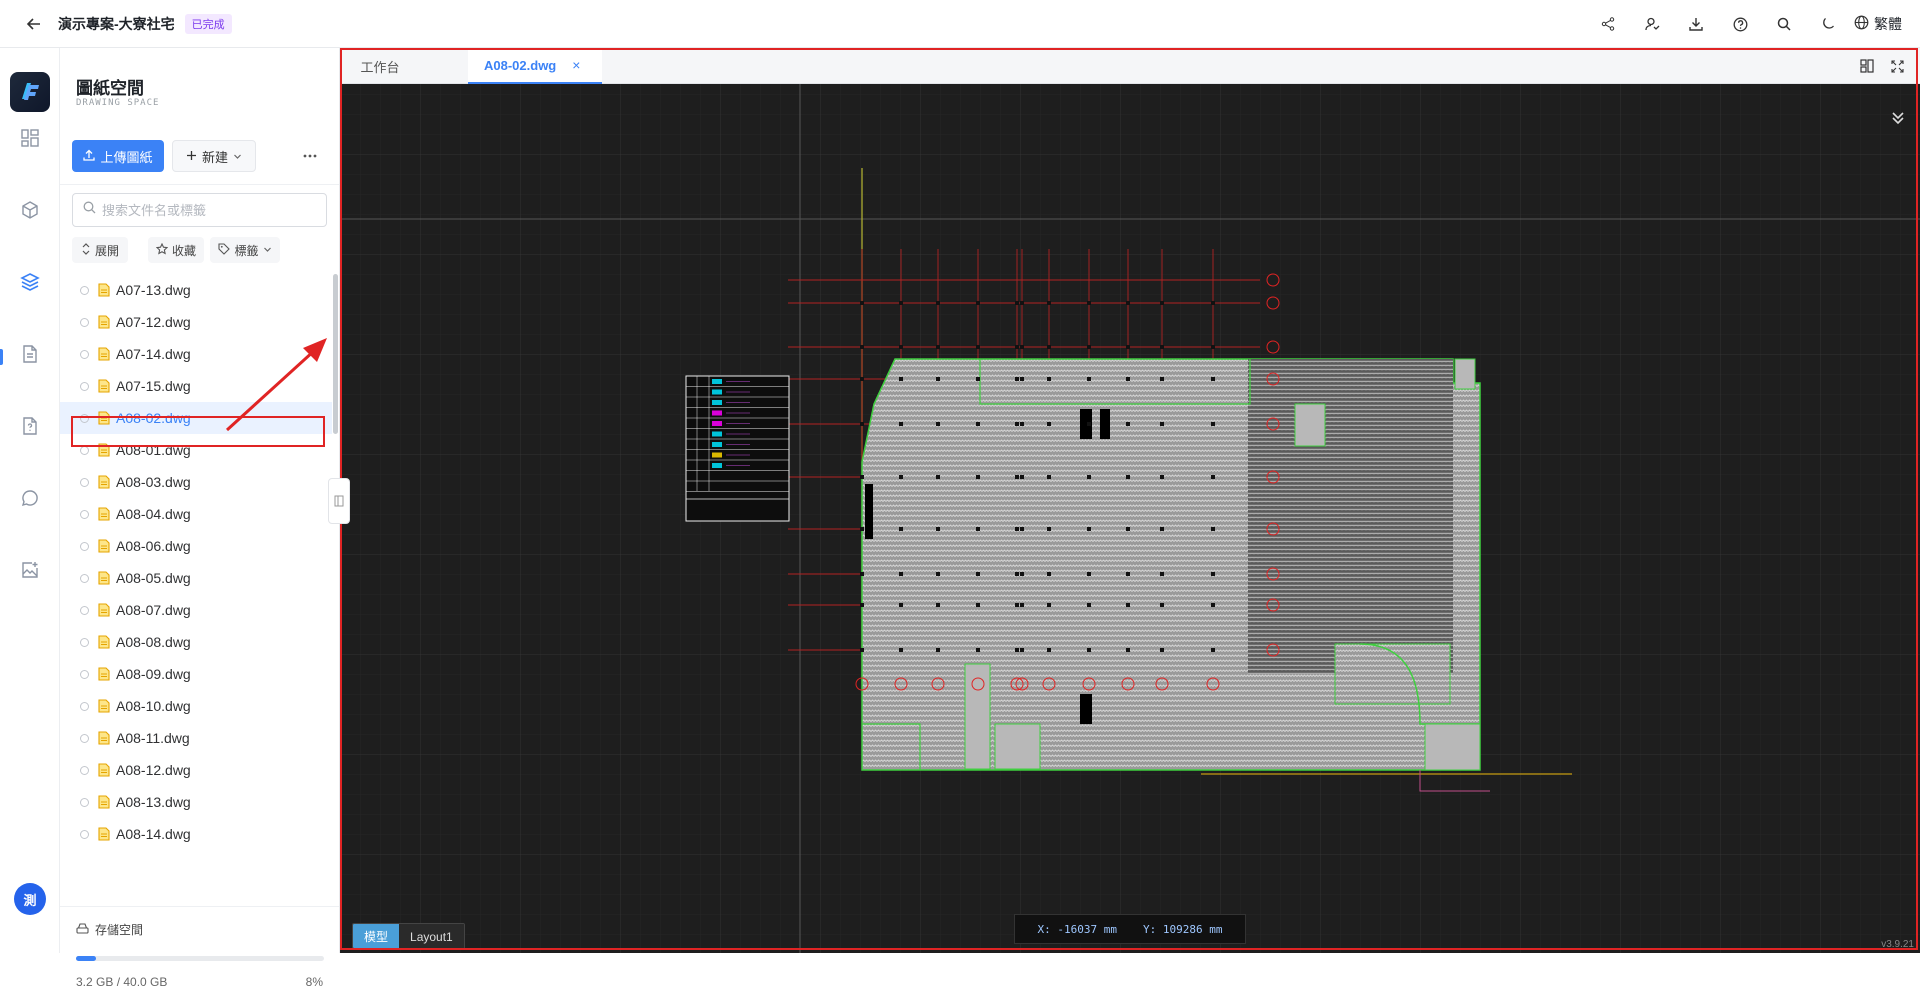 The height and width of the screenshot is (1001, 1920). I want to click on file-item: A08-09.dwg, so click(196, 674).